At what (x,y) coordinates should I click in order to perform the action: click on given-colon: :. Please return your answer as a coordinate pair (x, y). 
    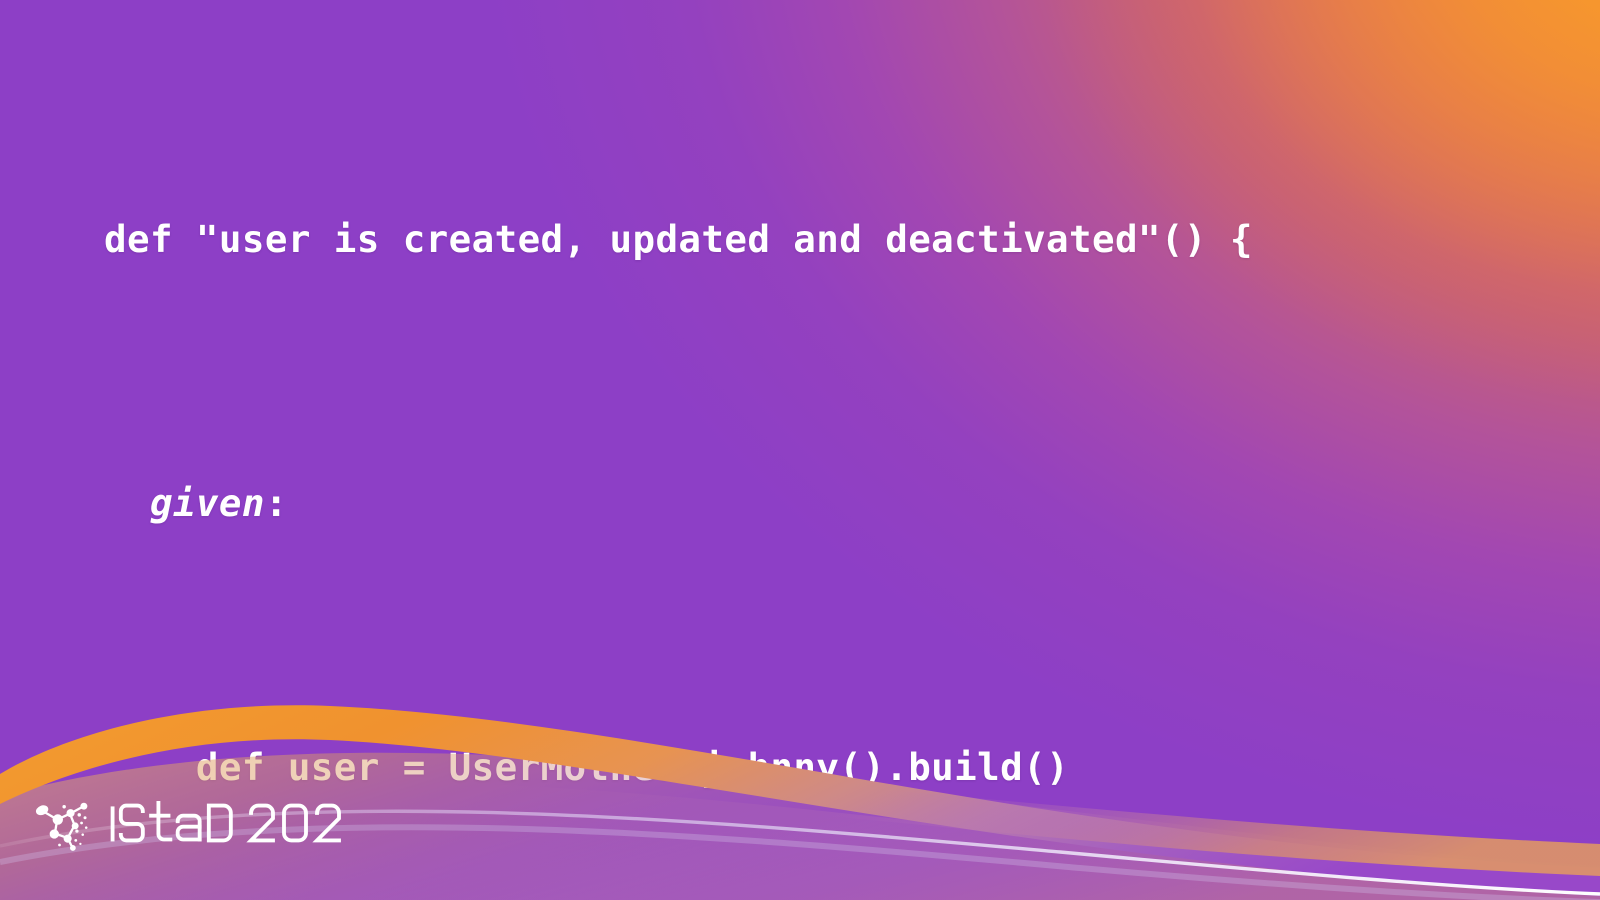
    Looking at the image, I should click on (276, 503).